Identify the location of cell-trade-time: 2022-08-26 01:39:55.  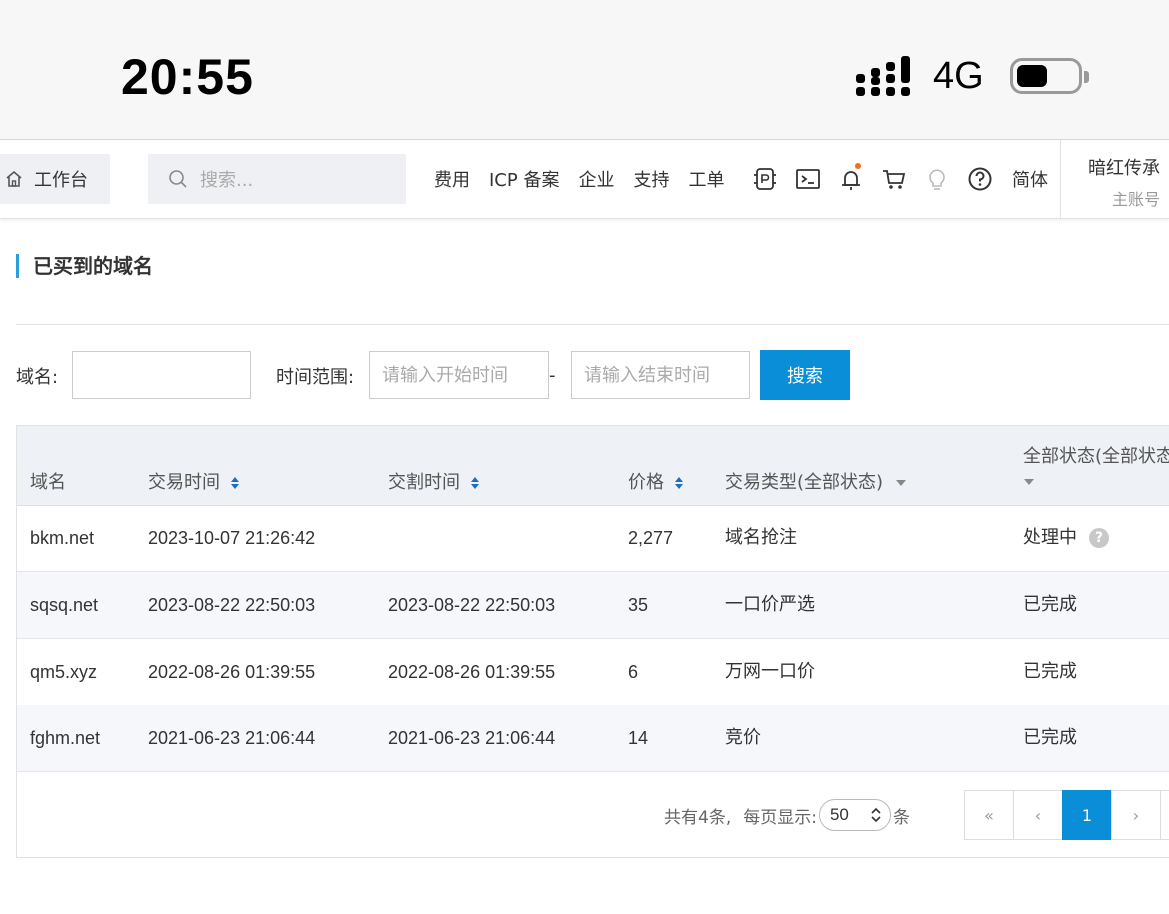
(232, 672).